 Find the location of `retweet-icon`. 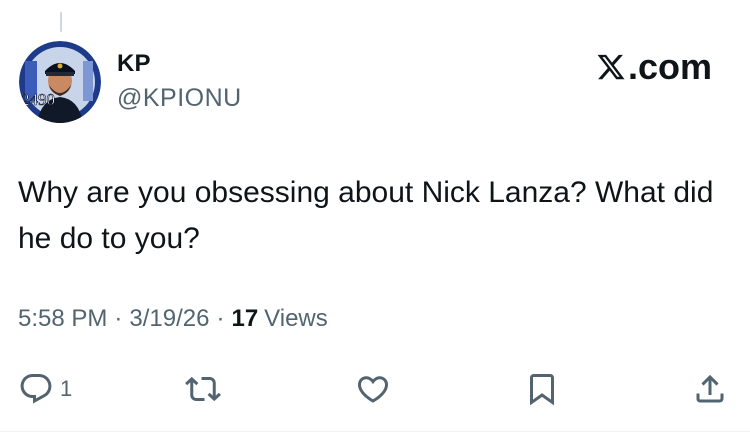

retweet-icon is located at coordinates (203, 389).